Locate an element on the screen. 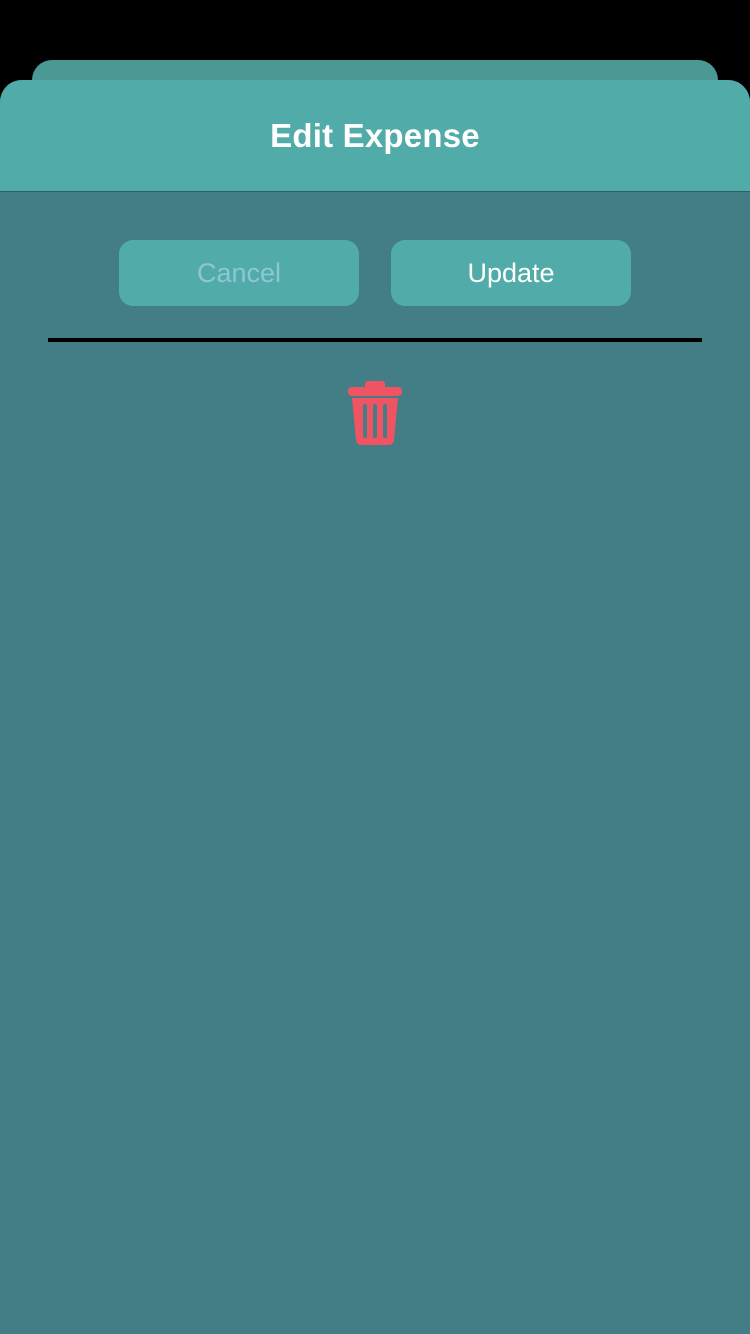  sheet-title: Edit Expense is located at coordinates (375, 135).